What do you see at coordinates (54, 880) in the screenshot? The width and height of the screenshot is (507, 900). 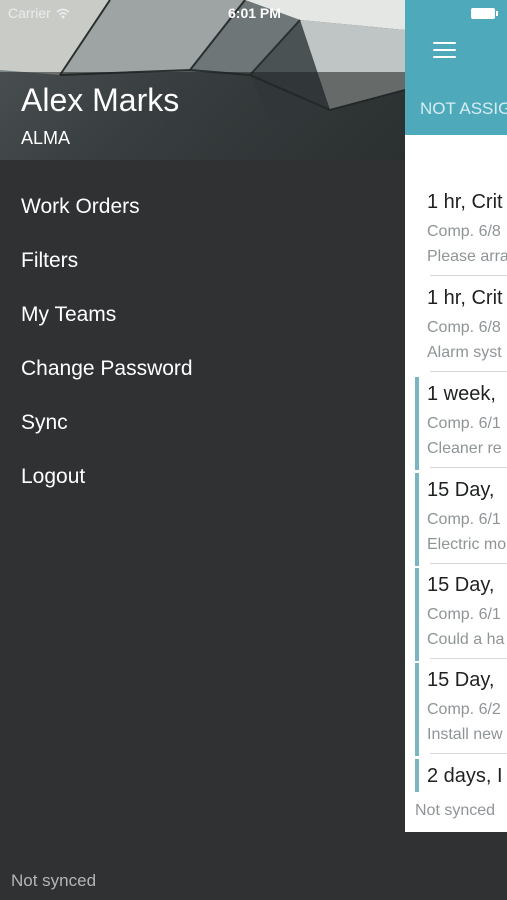 I see `sync-status: Not synced` at bounding box center [54, 880].